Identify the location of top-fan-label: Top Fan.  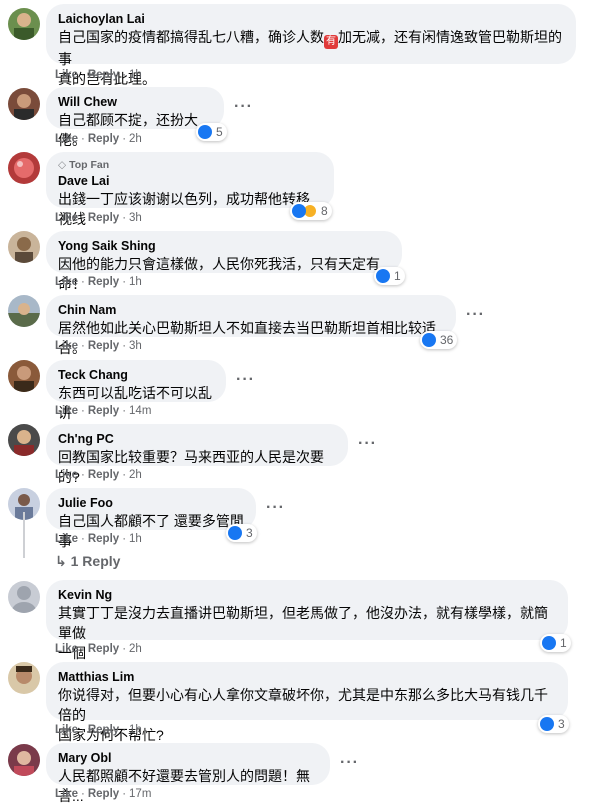
(89, 165).